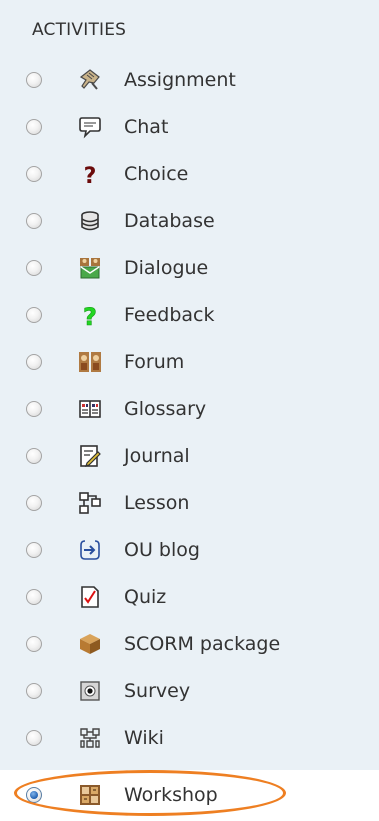 The height and width of the screenshot is (821, 379). Describe the element at coordinates (79, 30) in the screenshot. I see `activities-heading: ACTIVITIES` at that location.